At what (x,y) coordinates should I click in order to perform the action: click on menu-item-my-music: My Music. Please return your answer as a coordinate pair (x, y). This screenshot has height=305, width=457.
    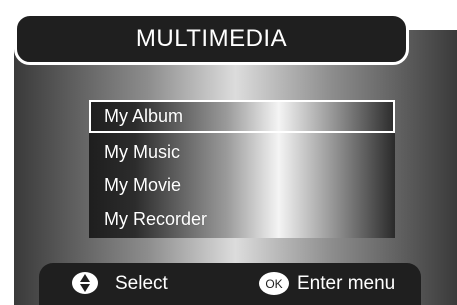
    Looking at the image, I should click on (242, 152).